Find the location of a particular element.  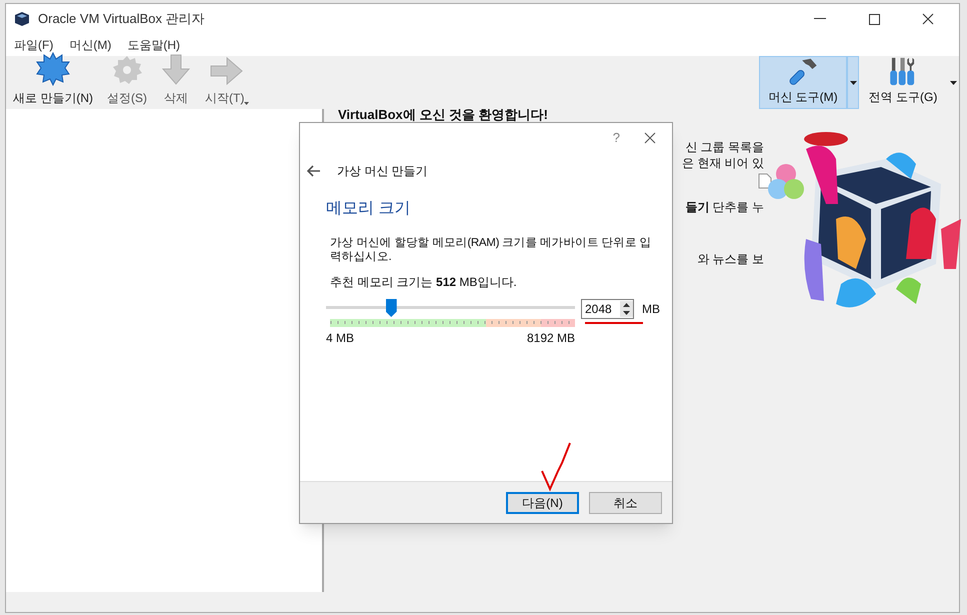

menu-item: 파일(F) is located at coordinates (34, 45).